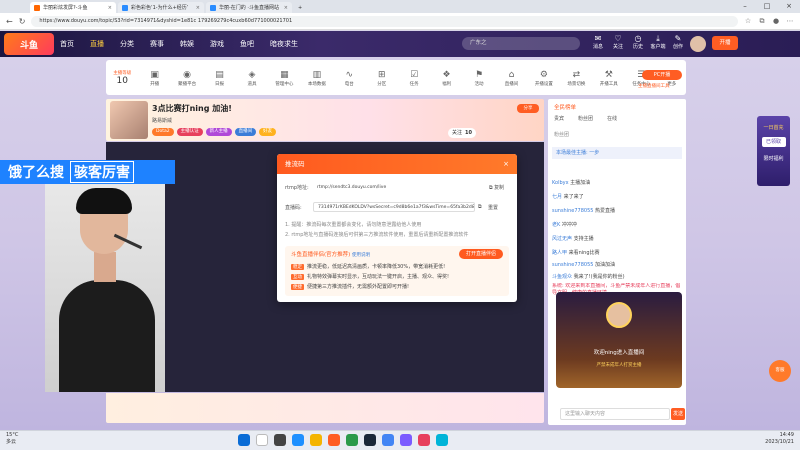  Describe the element at coordinates (776, 21) in the screenshot. I see `profile-icon: ●` at that location.